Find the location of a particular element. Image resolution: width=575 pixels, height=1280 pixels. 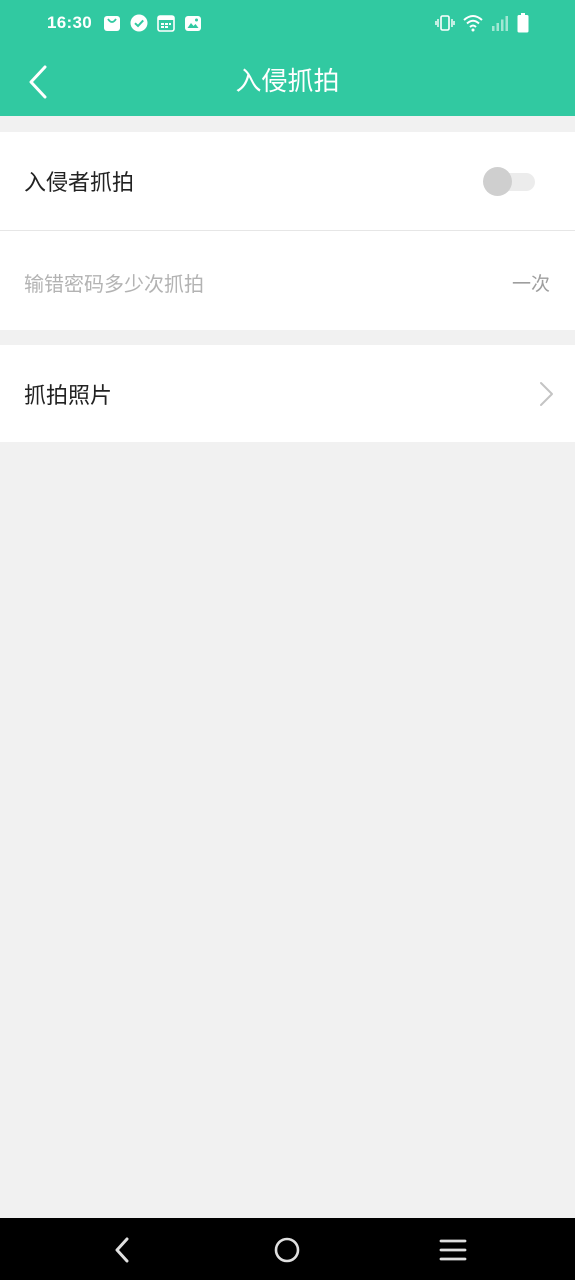

nav-menu-button is located at coordinates (453, 1250).